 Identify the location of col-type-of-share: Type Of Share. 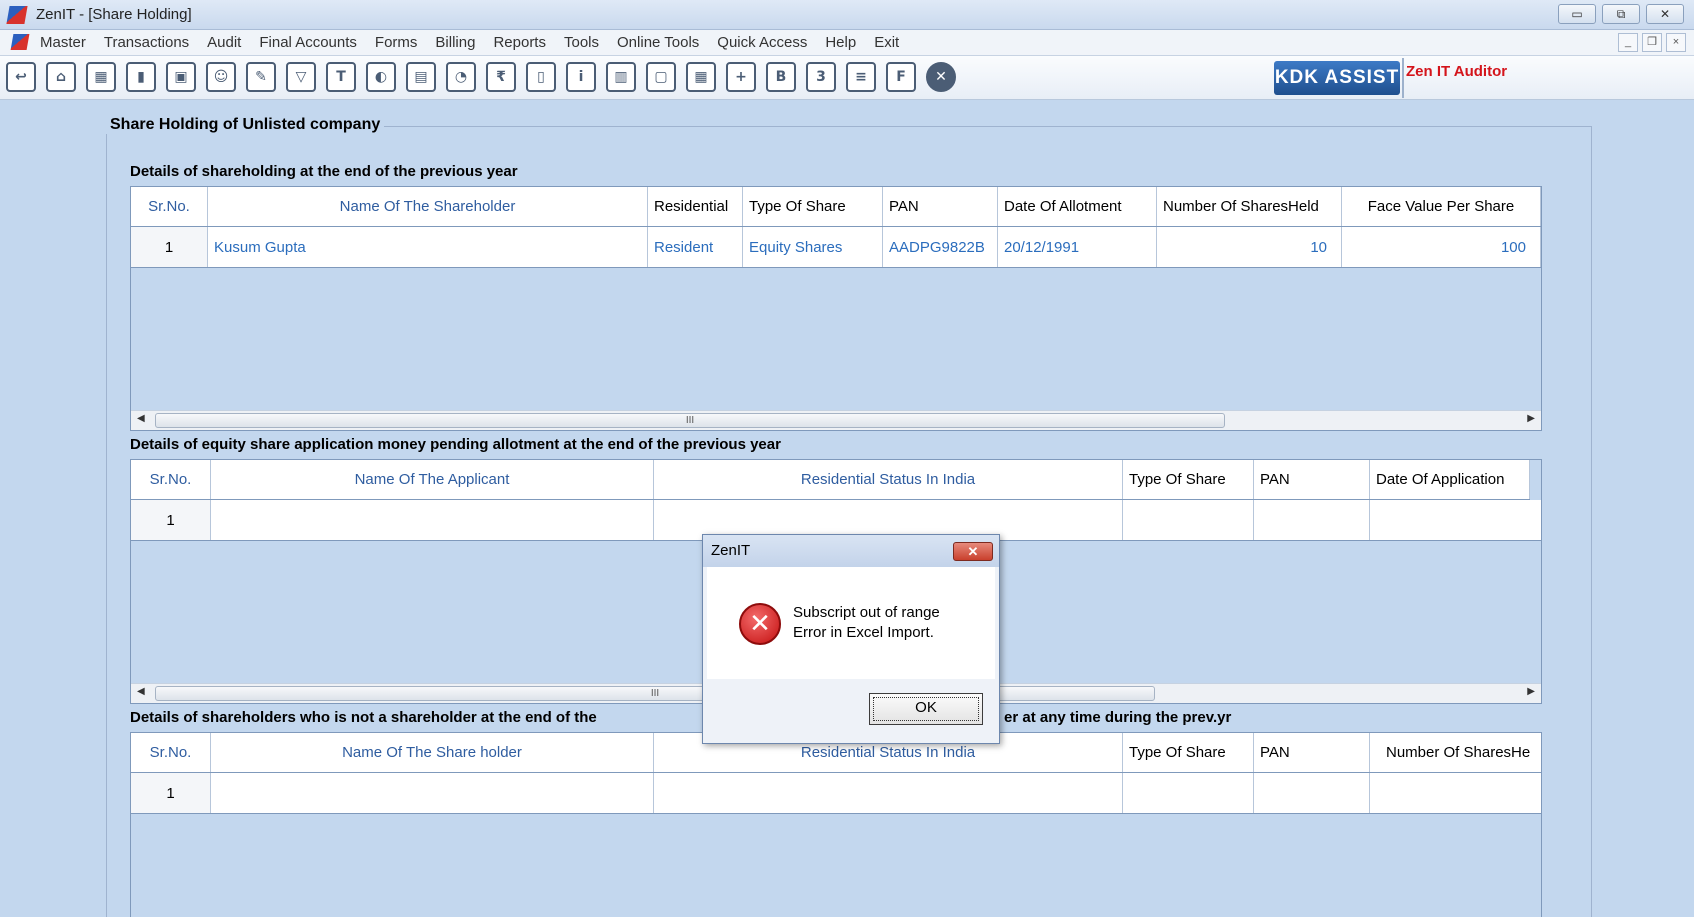
(1188, 752).